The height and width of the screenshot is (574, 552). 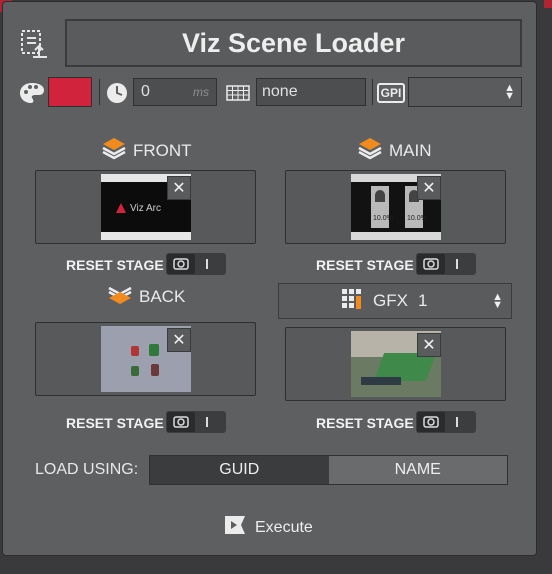 What do you see at coordinates (293, 43) in the screenshot?
I see `page-title: Viz Scene Loader` at bounding box center [293, 43].